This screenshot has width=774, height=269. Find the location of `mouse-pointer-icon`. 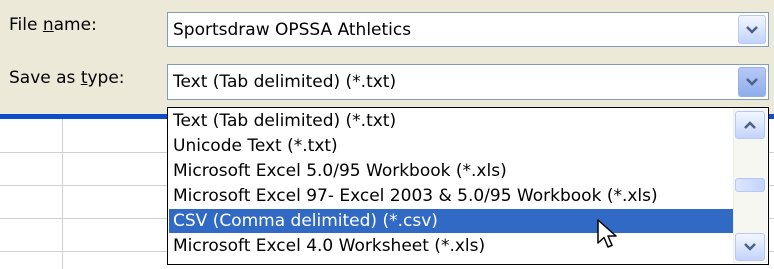

mouse-pointer-icon is located at coordinates (607, 233).